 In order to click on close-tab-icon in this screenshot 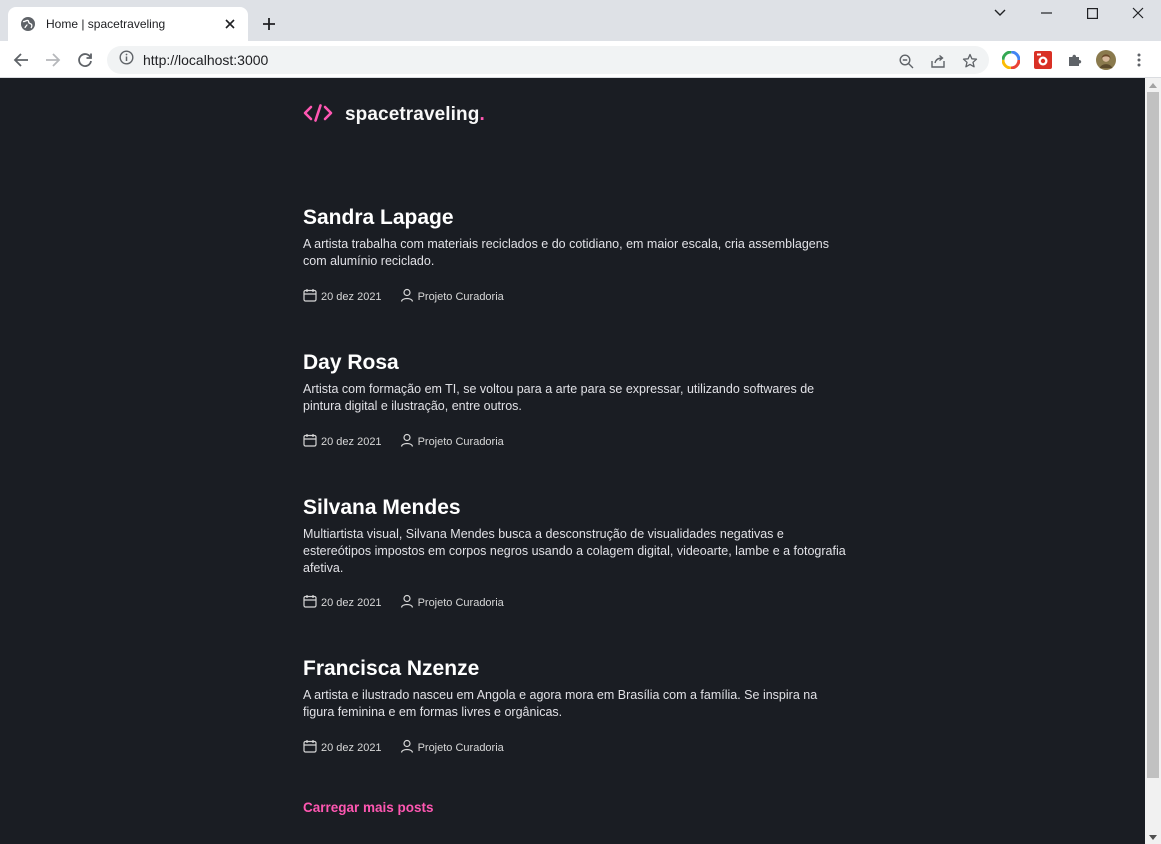, I will do `click(230, 24)`.